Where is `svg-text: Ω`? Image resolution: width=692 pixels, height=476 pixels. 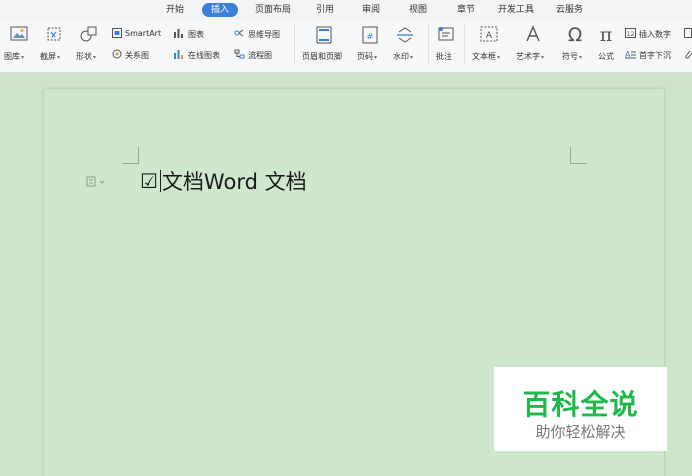
svg-text: Ω is located at coordinates (575, 34).